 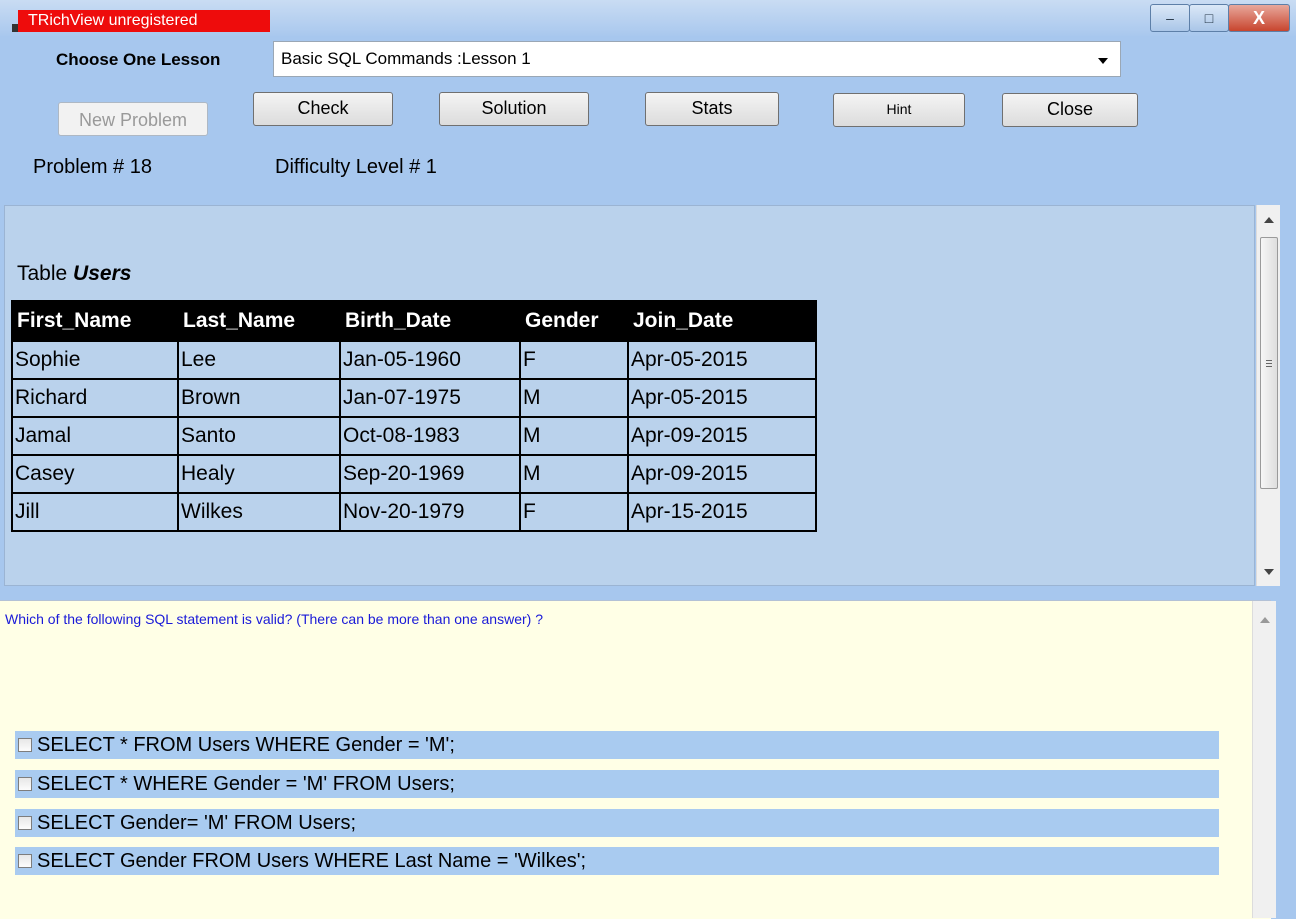 I want to click on table-cell: Casey, so click(x=95, y=474).